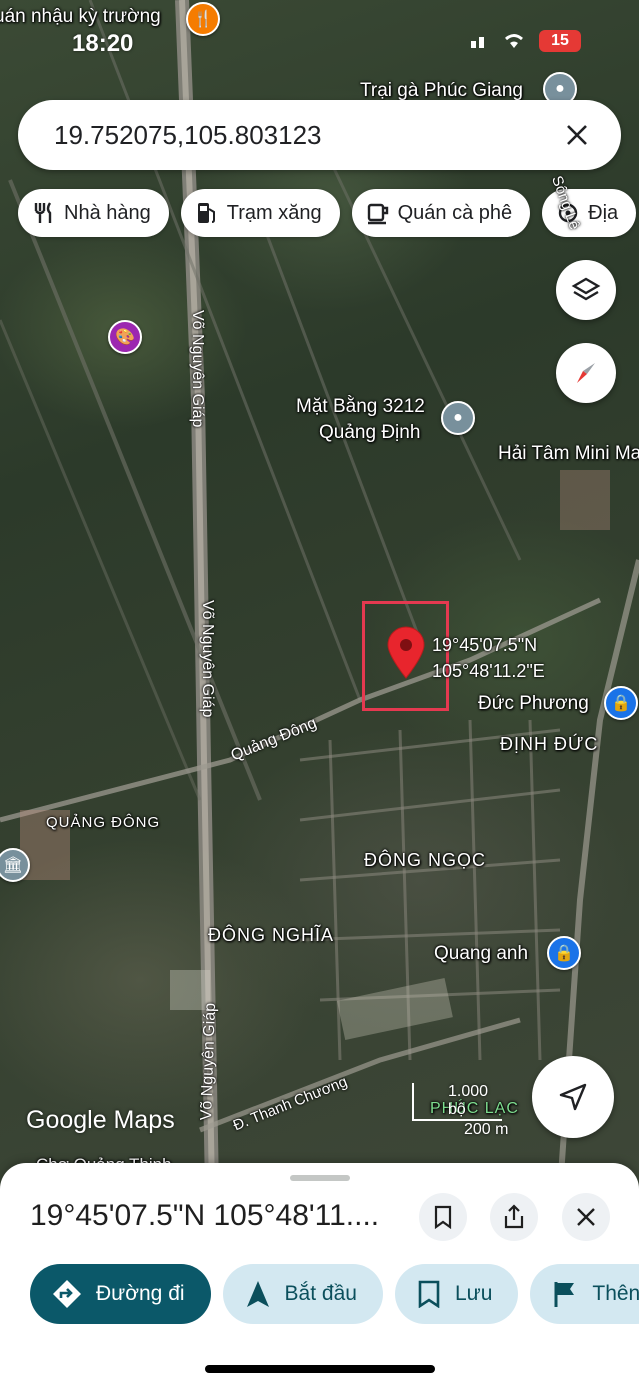  What do you see at coordinates (425, 860) in the screenshot?
I see `map-label-dong-ngoc: ĐÔNG NGỌC` at bounding box center [425, 860].